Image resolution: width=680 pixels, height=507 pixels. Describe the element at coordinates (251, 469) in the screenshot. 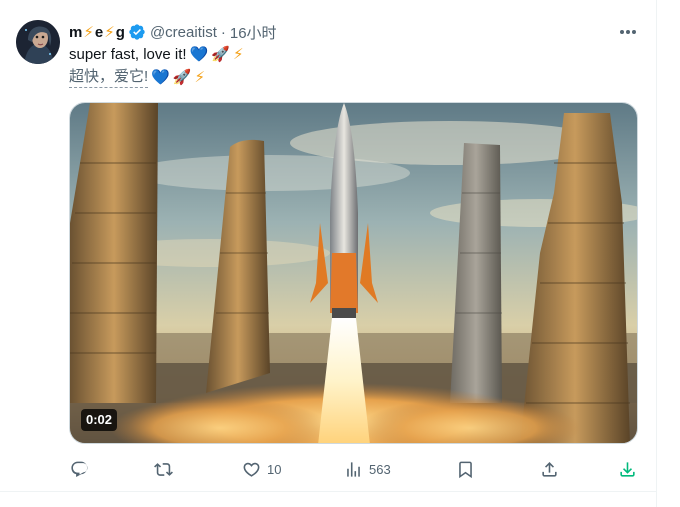

I see `like-icon` at that location.